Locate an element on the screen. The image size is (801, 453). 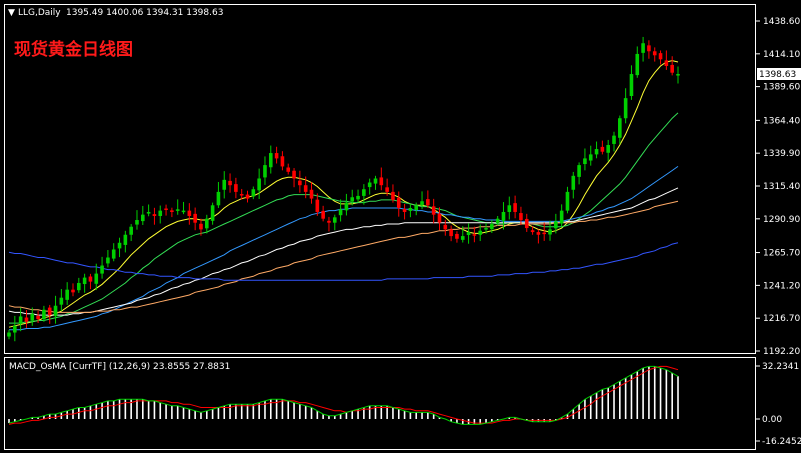
macd-axis-min: -16.2452 is located at coordinates (781, 442).